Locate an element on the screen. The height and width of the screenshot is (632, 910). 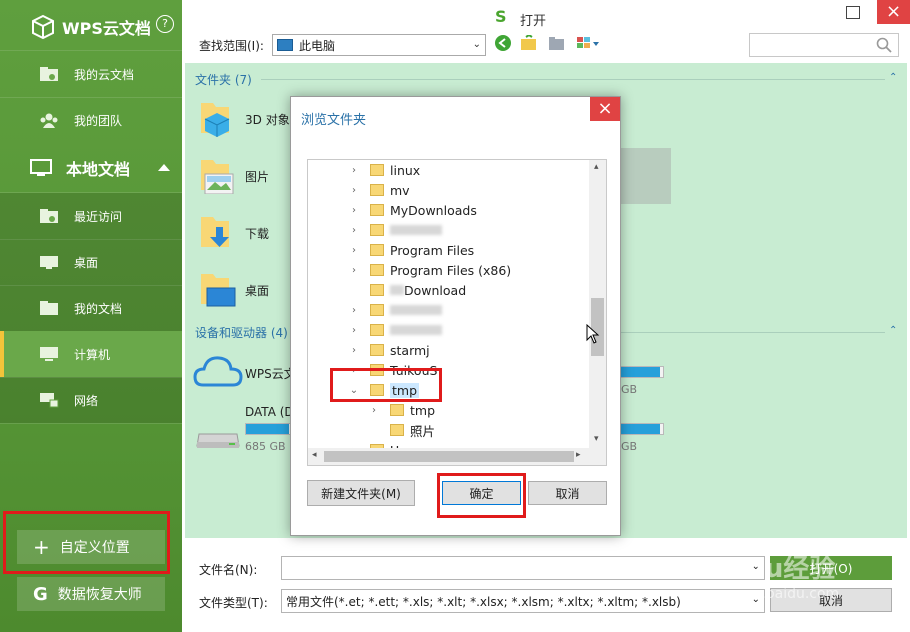
desktop-folder-icon is located at coordinates (218, 288).